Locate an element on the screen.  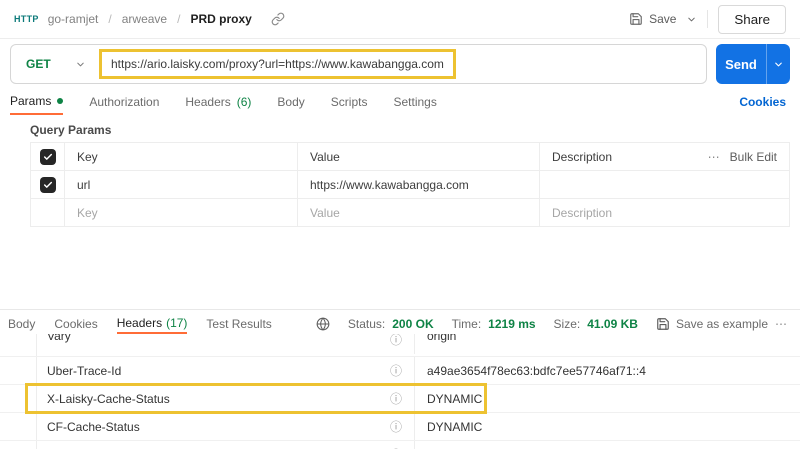
select-all-cell is located at coordinates (47, 156).